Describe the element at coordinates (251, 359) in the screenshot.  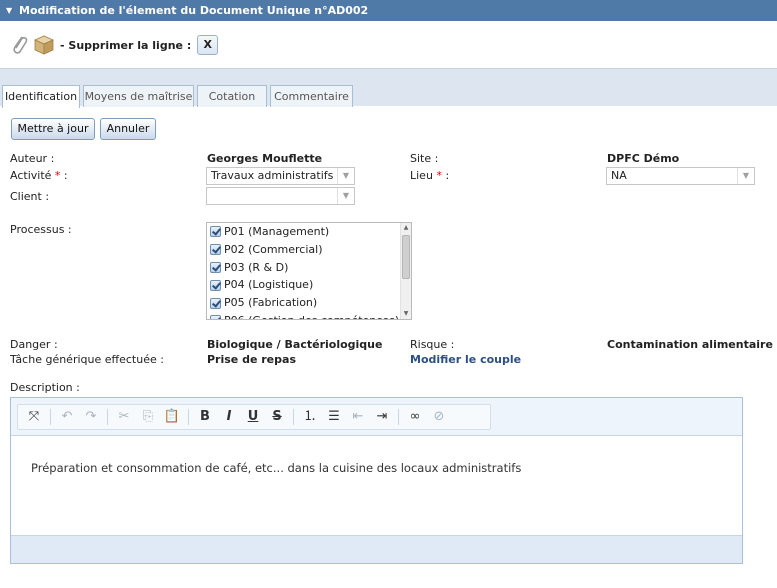
I see `tache-value: Prise de repas` at that location.